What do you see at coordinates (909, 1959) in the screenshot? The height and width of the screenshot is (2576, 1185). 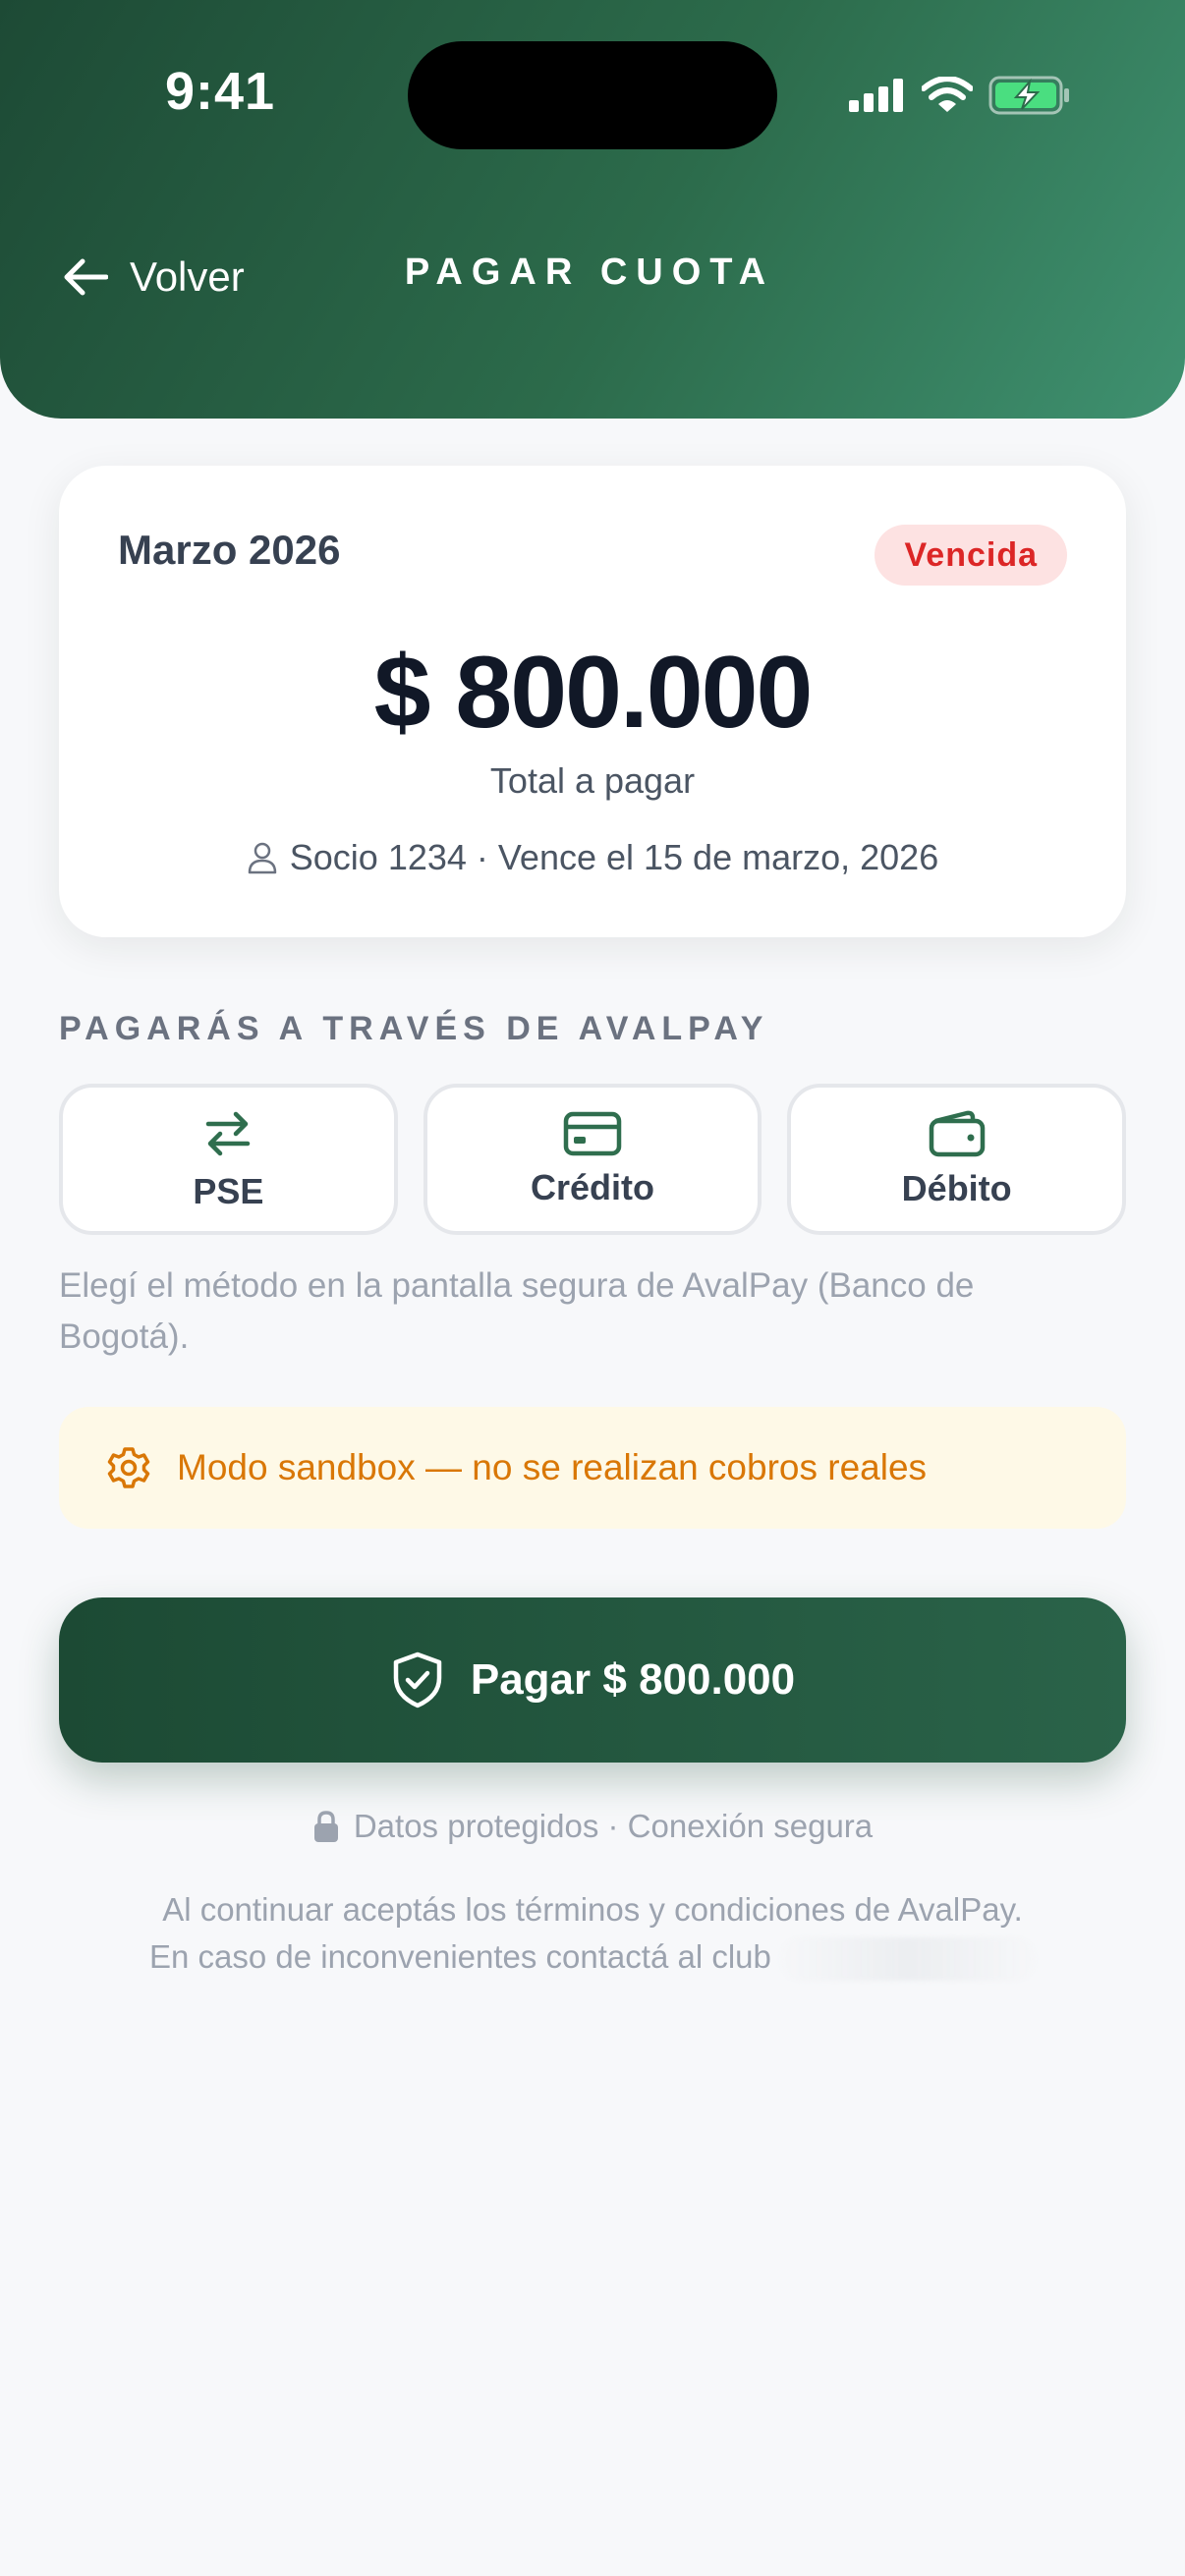 I see `redacted-contact` at bounding box center [909, 1959].